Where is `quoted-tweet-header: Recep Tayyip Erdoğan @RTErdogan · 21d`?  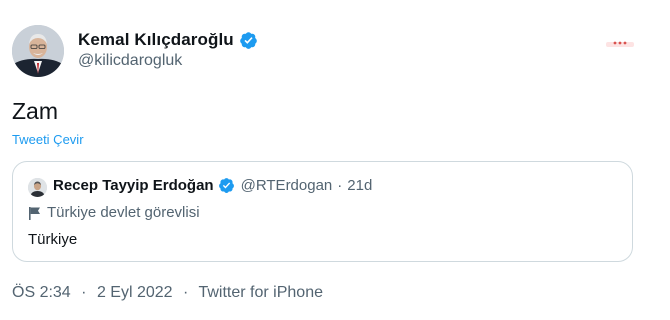
quoted-tweet-header: Recep Tayyip Erdoğan @RTErdogan · 21d is located at coordinates (212, 185).